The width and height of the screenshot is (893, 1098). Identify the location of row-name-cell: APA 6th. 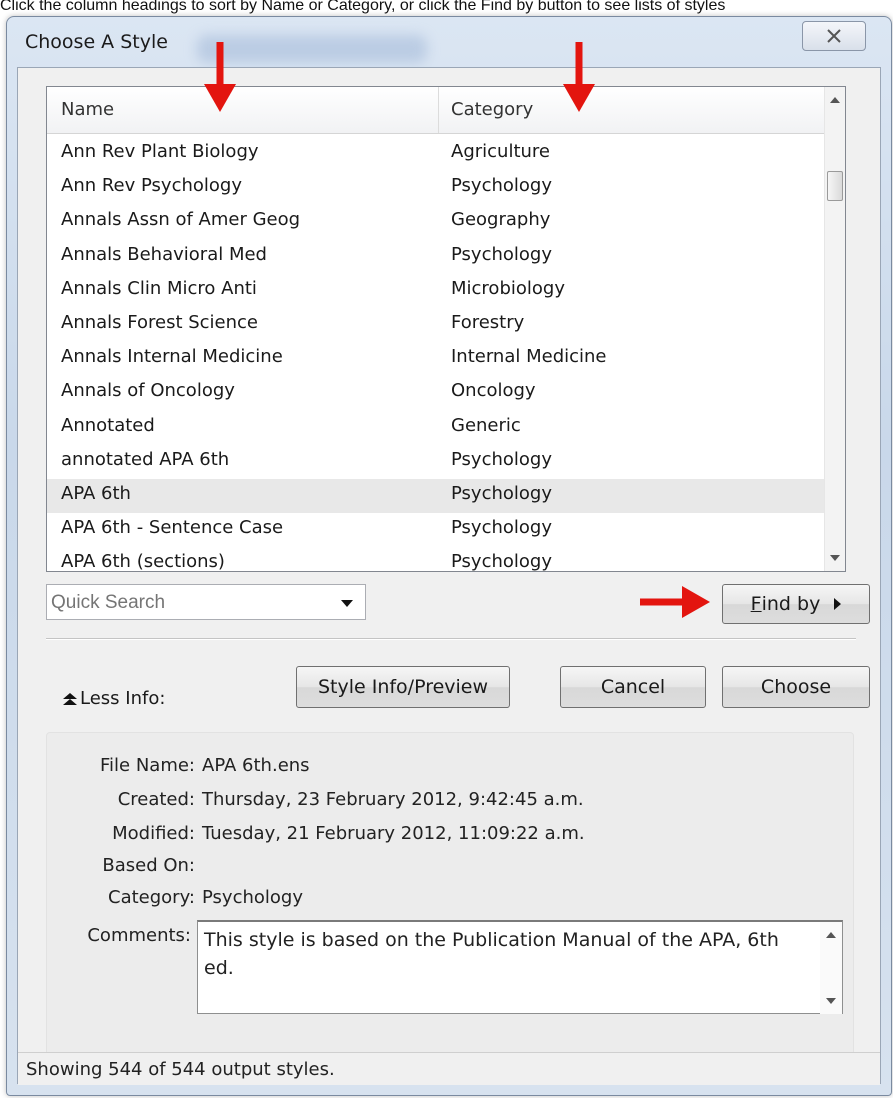
(96, 493).